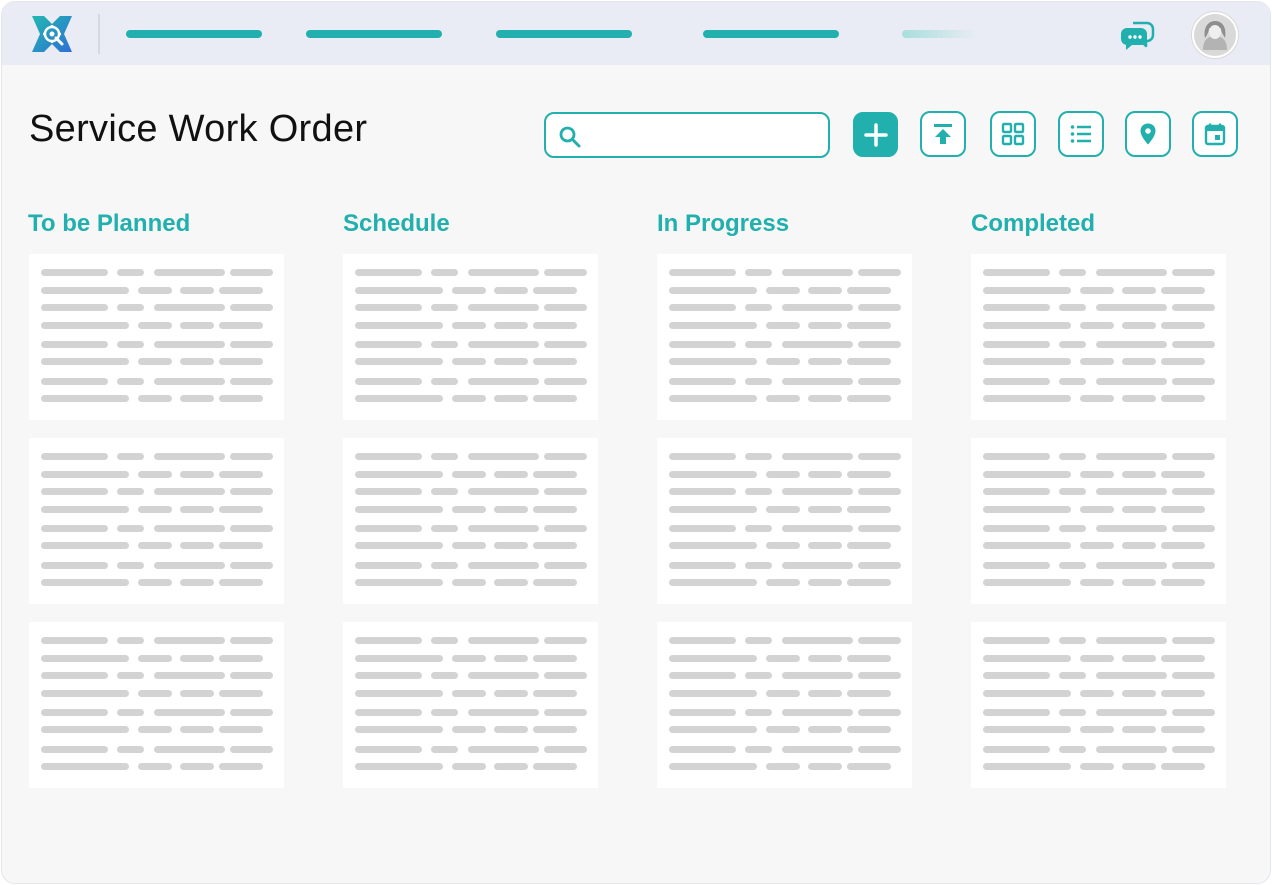  Describe the element at coordinates (1148, 134) in the screenshot. I see `map-view-button` at that location.